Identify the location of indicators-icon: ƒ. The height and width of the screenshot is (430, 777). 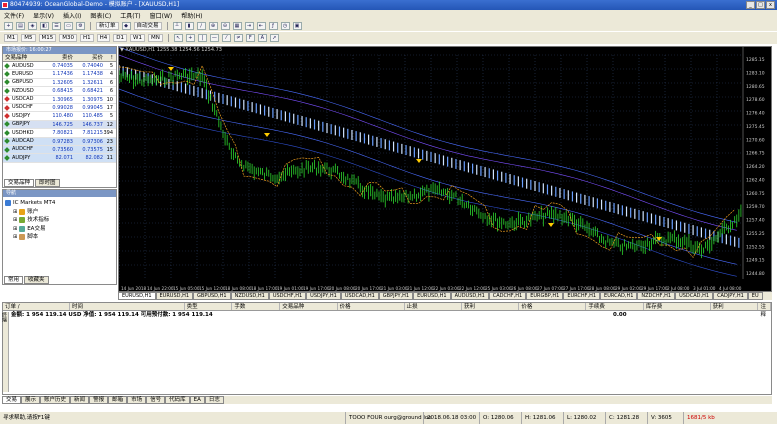
(273, 25).